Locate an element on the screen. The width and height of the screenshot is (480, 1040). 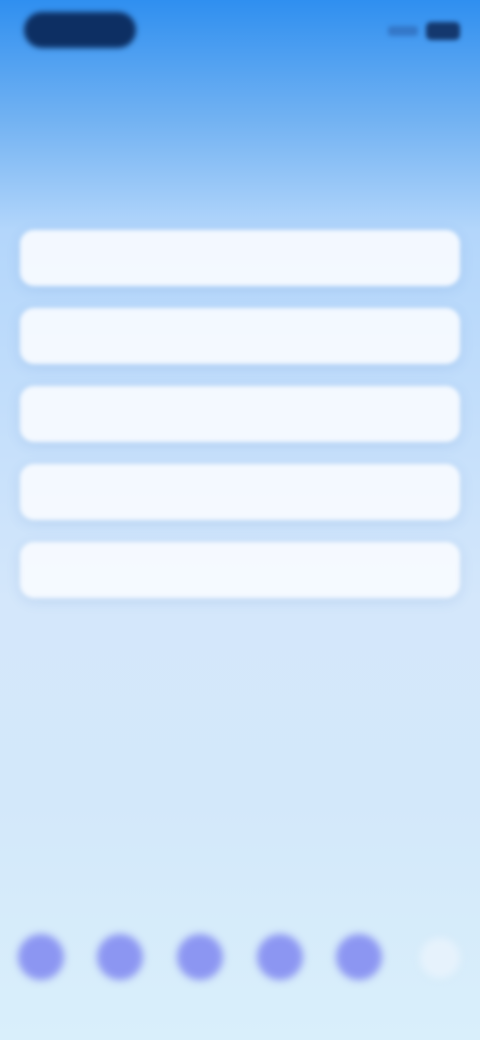
status-time is located at coordinates (80, 30).